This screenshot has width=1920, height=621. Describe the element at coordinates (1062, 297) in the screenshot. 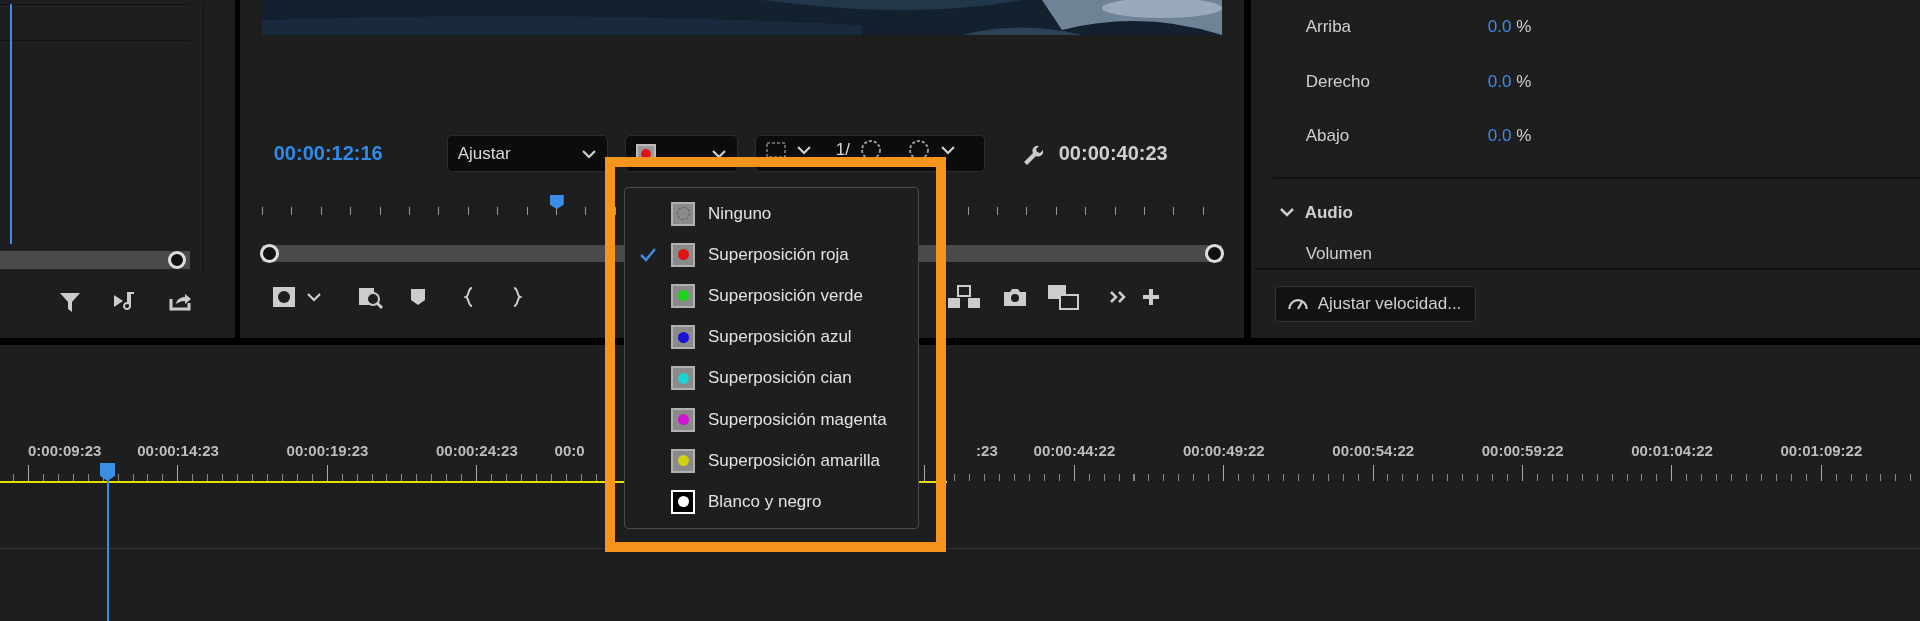

I see `film-stack-icon` at that location.